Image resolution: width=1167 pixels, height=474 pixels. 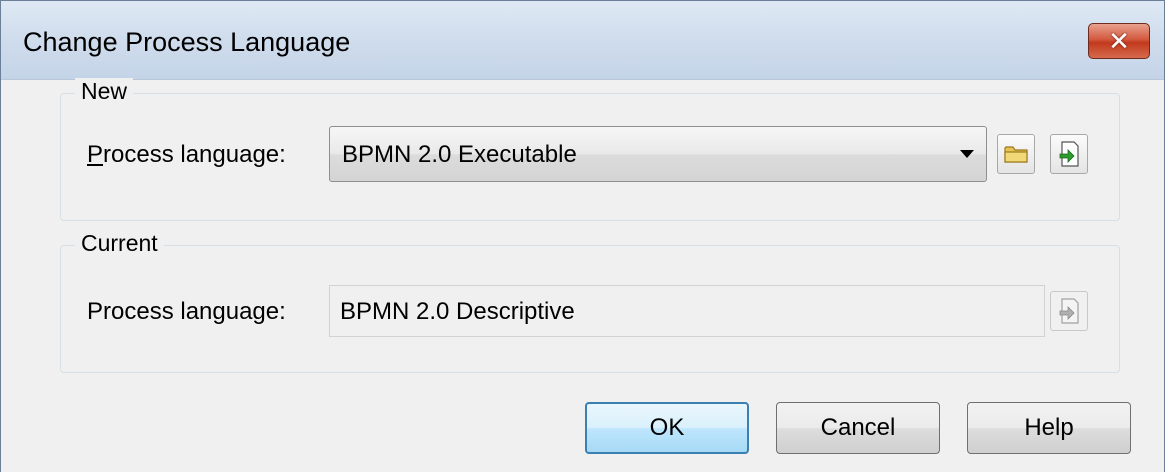 I want to click on current-process-language-label: Process language:, so click(x=186, y=311).